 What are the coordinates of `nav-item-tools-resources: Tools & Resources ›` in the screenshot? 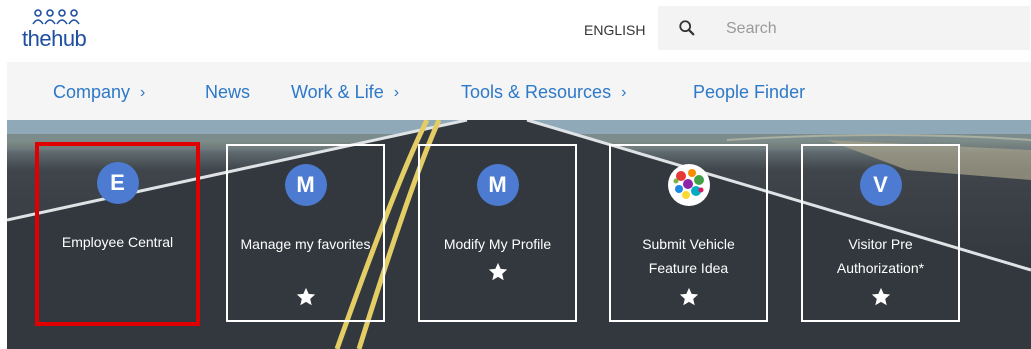 It's located at (543, 92).